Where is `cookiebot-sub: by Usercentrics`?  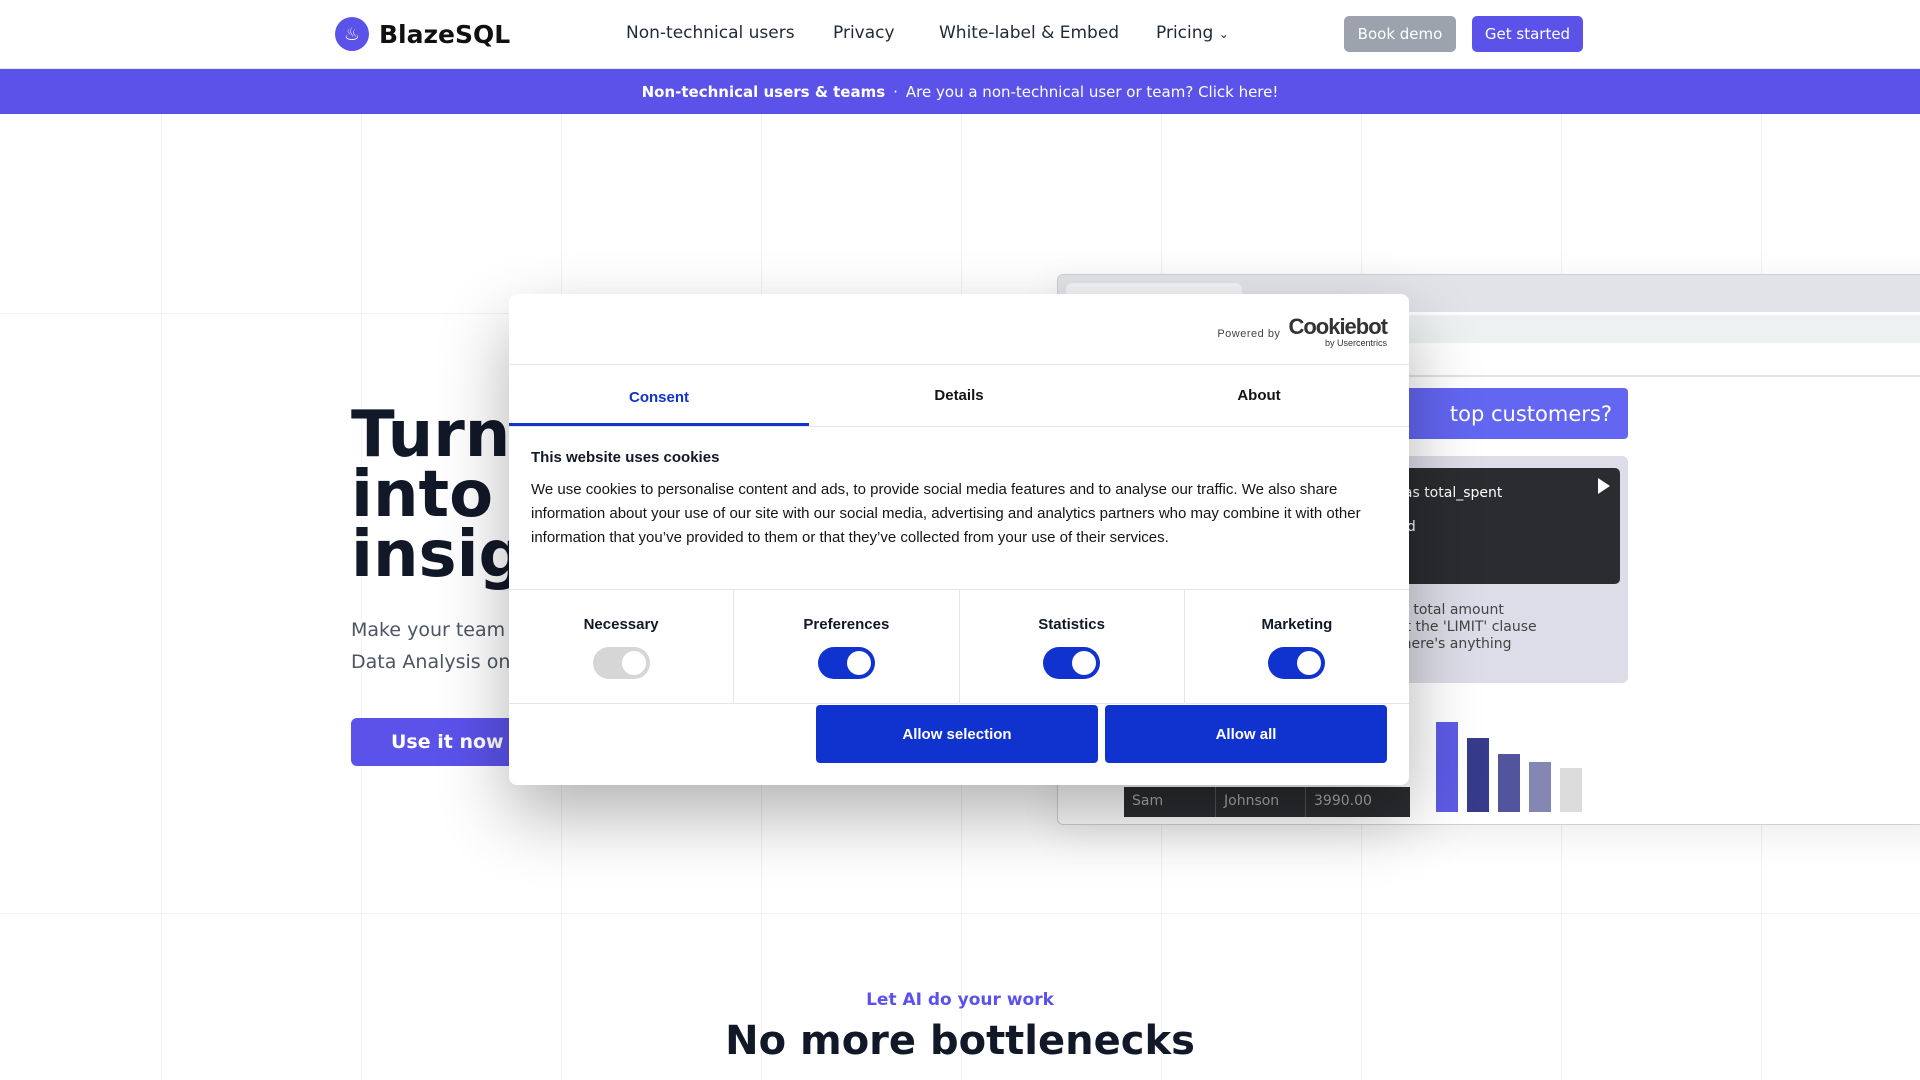
cookiebot-sub: by Usercentrics is located at coordinates (1355, 343).